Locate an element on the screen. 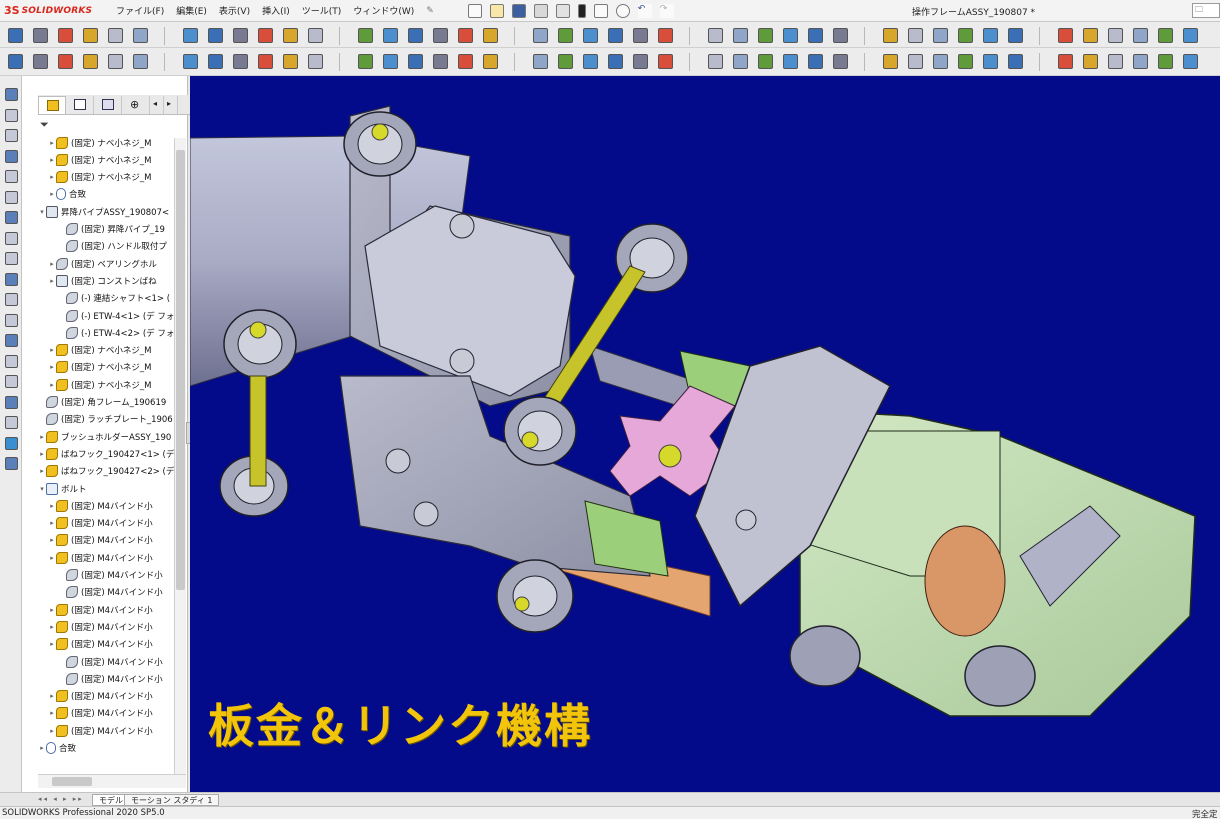 The height and width of the screenshot is (819, 1220). sketch-line-icon is located at coordinates (11, 135).